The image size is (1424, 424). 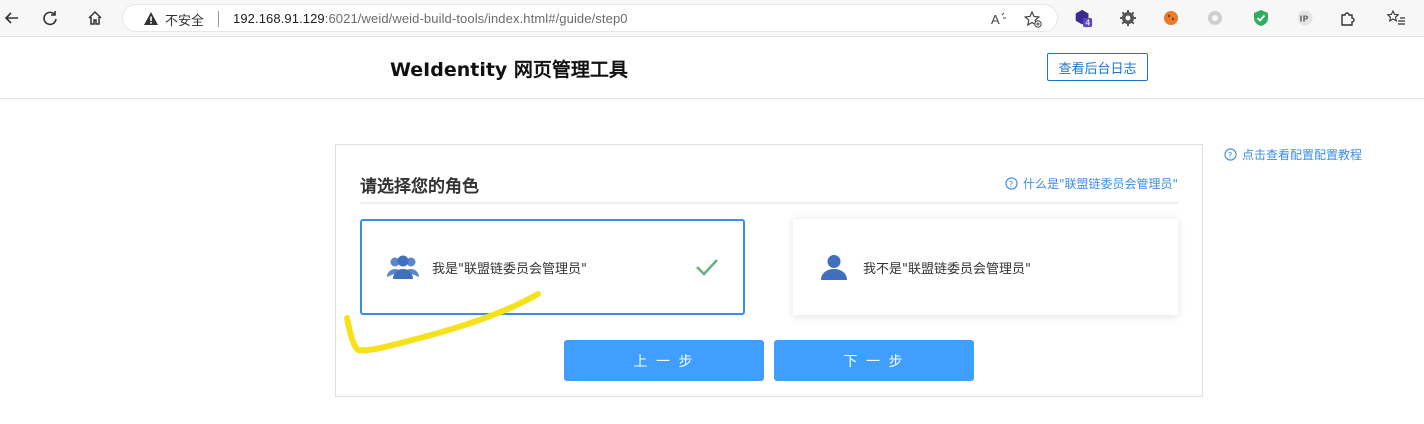 What do you see at coordinates (1128, 18) in the screenshot?
I see `gear-extension-icon` at bounding box center [1128, 18].